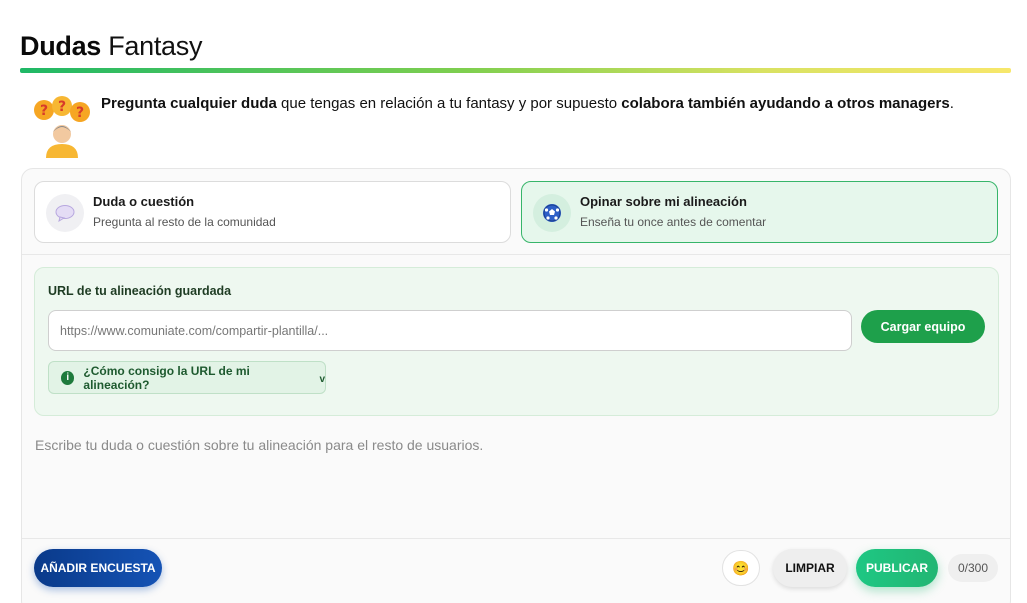 This screenshot has width=1027, height=603. I want to click on option-alineacion-subtitle: Enseña tu once antes de comentar, so click(673, 222).